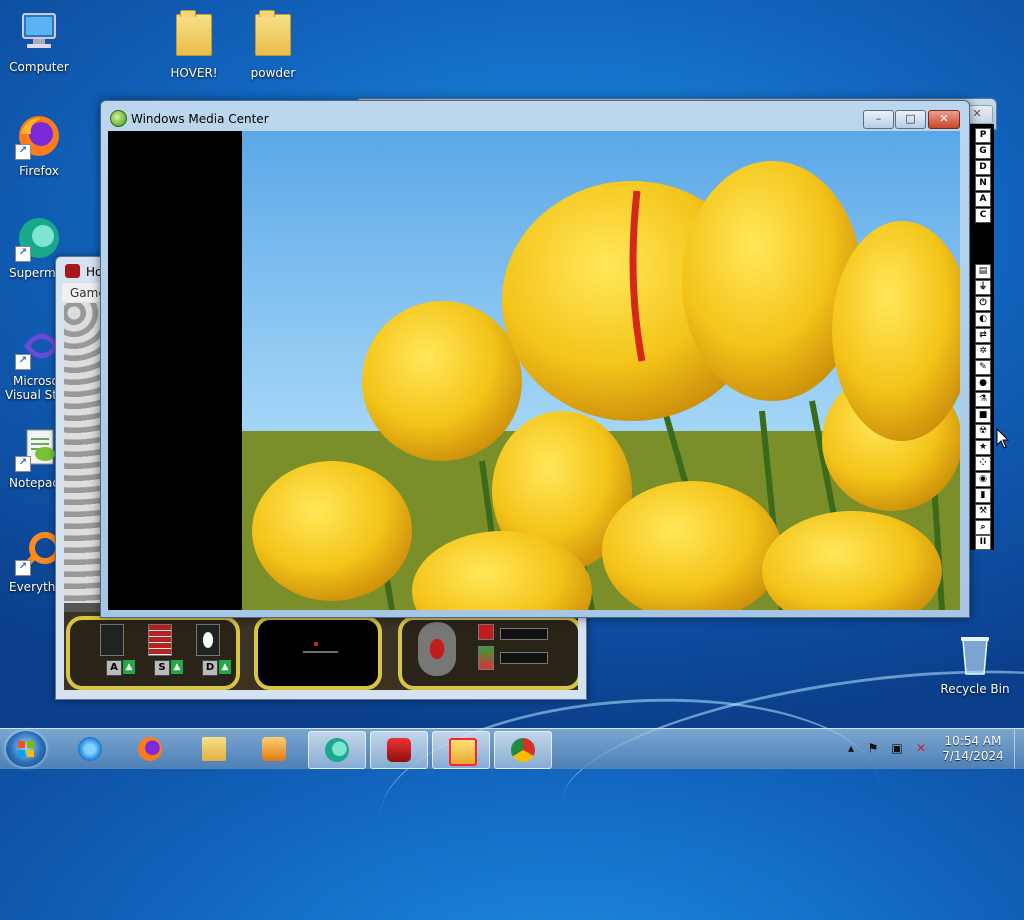 The width and height of the screenshot is (1024, 920). I want to click on media-player-icon, so click(274, 749).